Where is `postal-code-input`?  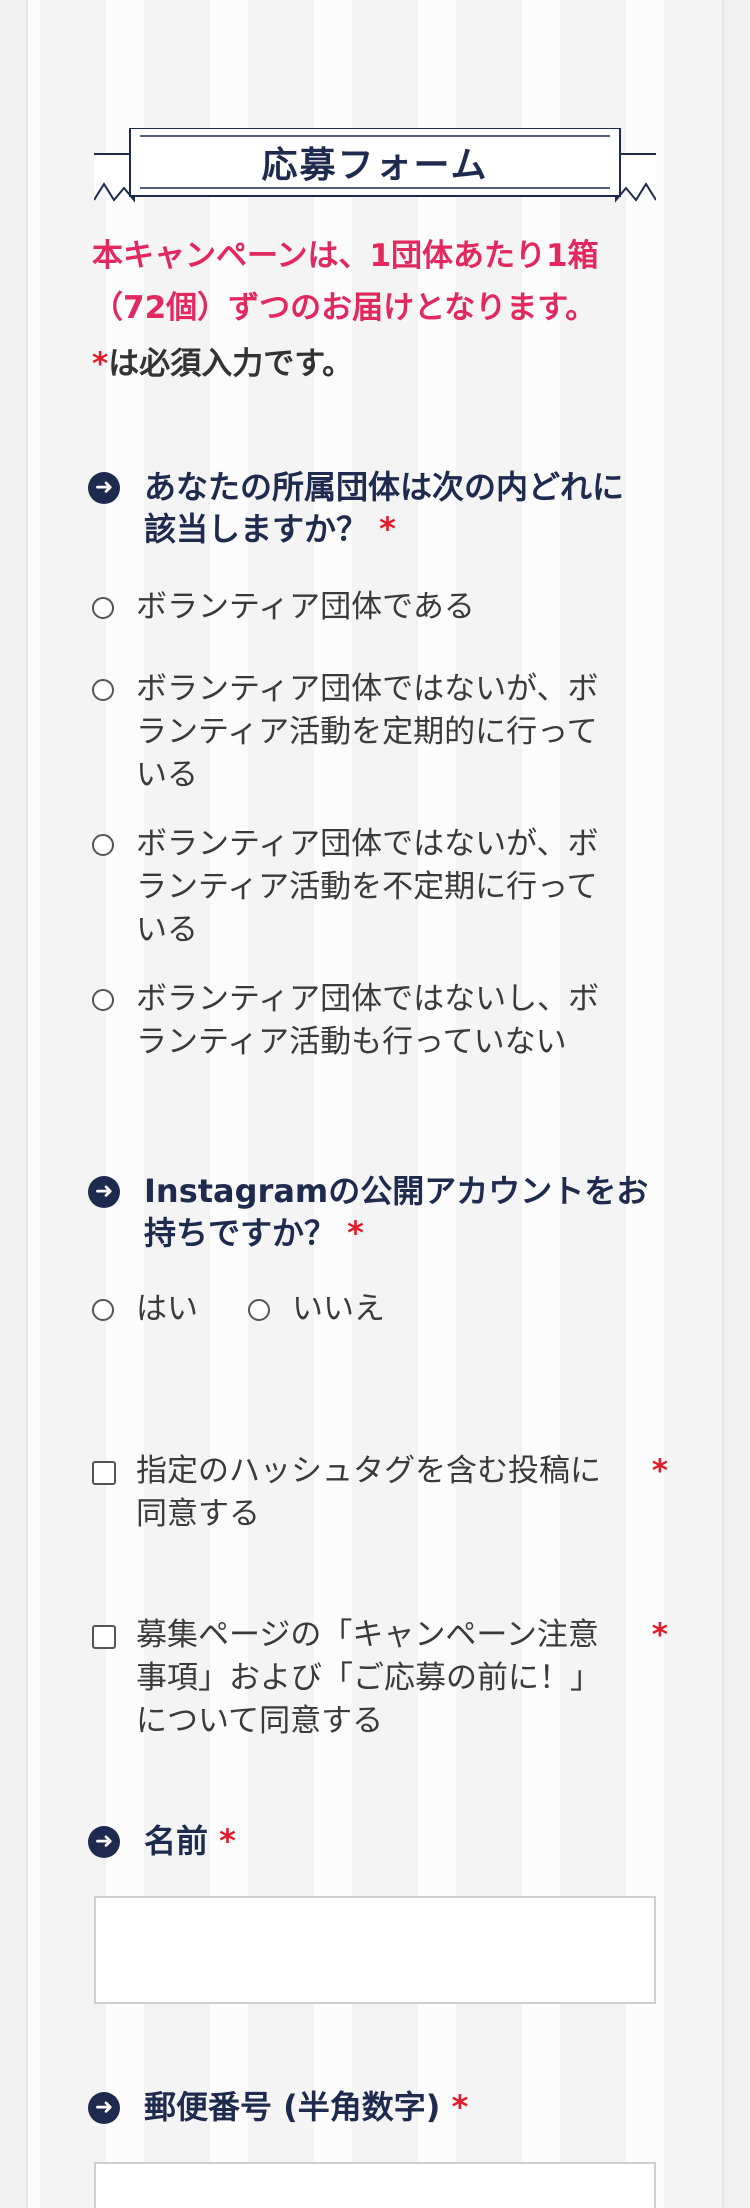
postal-code-input is located at coordinates (375, 2185).